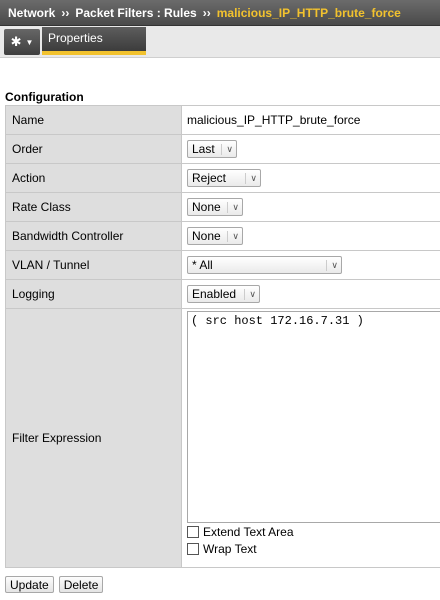  I want to click on logging-label: Logging, so click(93, 294).